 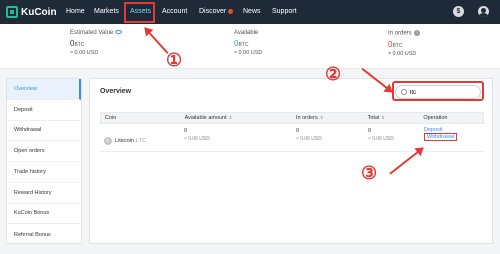 I want to click on available-amount: 0, so click(x=186, y=131).